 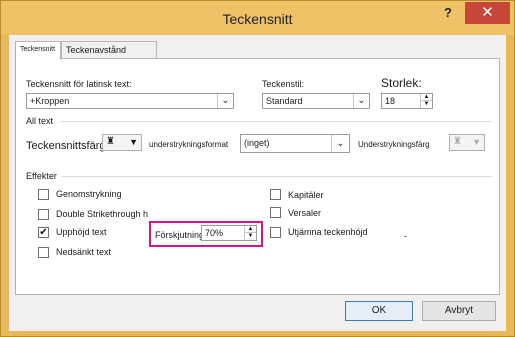 What do you see at coordinates (109, 50) in the screenshot?
I see `tab-character-spacing: Teckenavstånd` at bounding box center [109, 50].